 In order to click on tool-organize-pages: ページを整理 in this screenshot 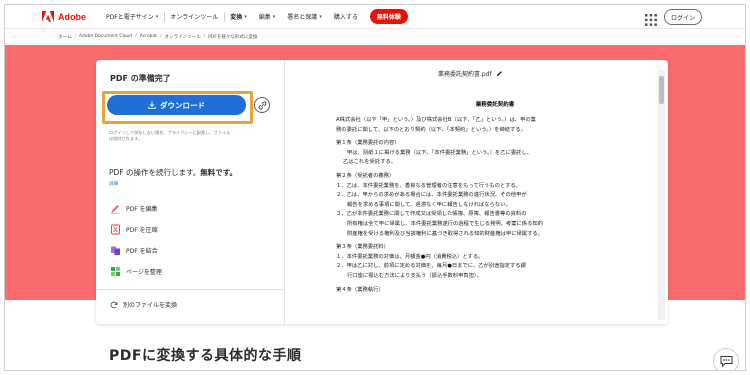, I will do `click(136, 271)`.